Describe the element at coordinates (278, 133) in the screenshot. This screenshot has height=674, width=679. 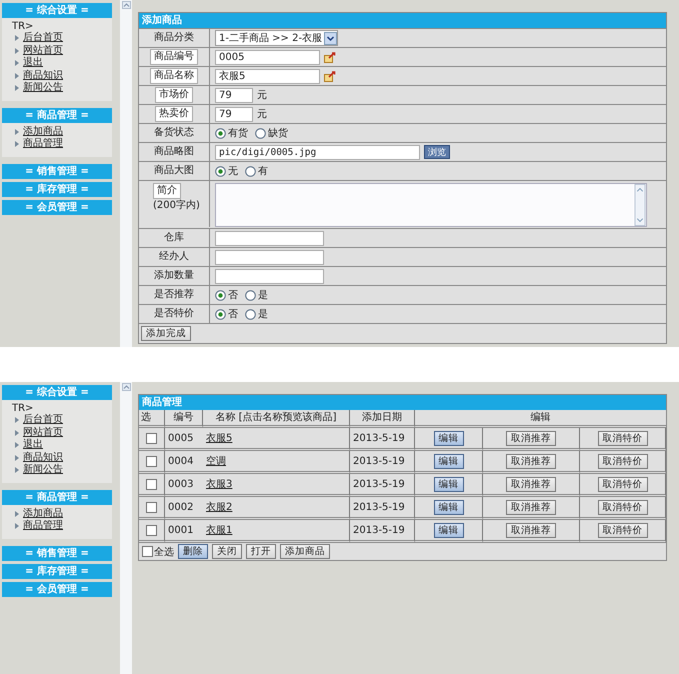
I see `radio-label: 缺货` at that location.